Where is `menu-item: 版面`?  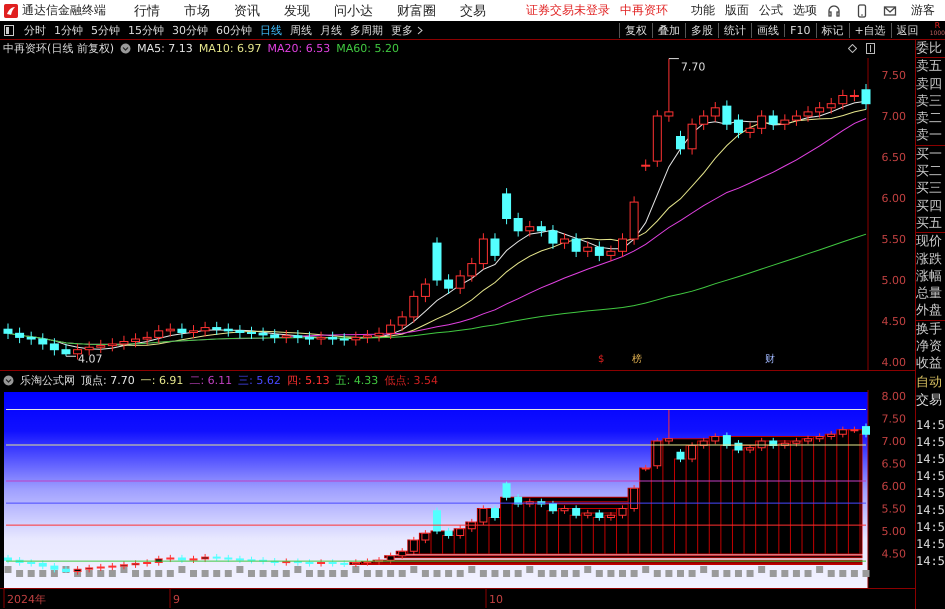
menu-item: 版面 is located at coordinates (737, 10).